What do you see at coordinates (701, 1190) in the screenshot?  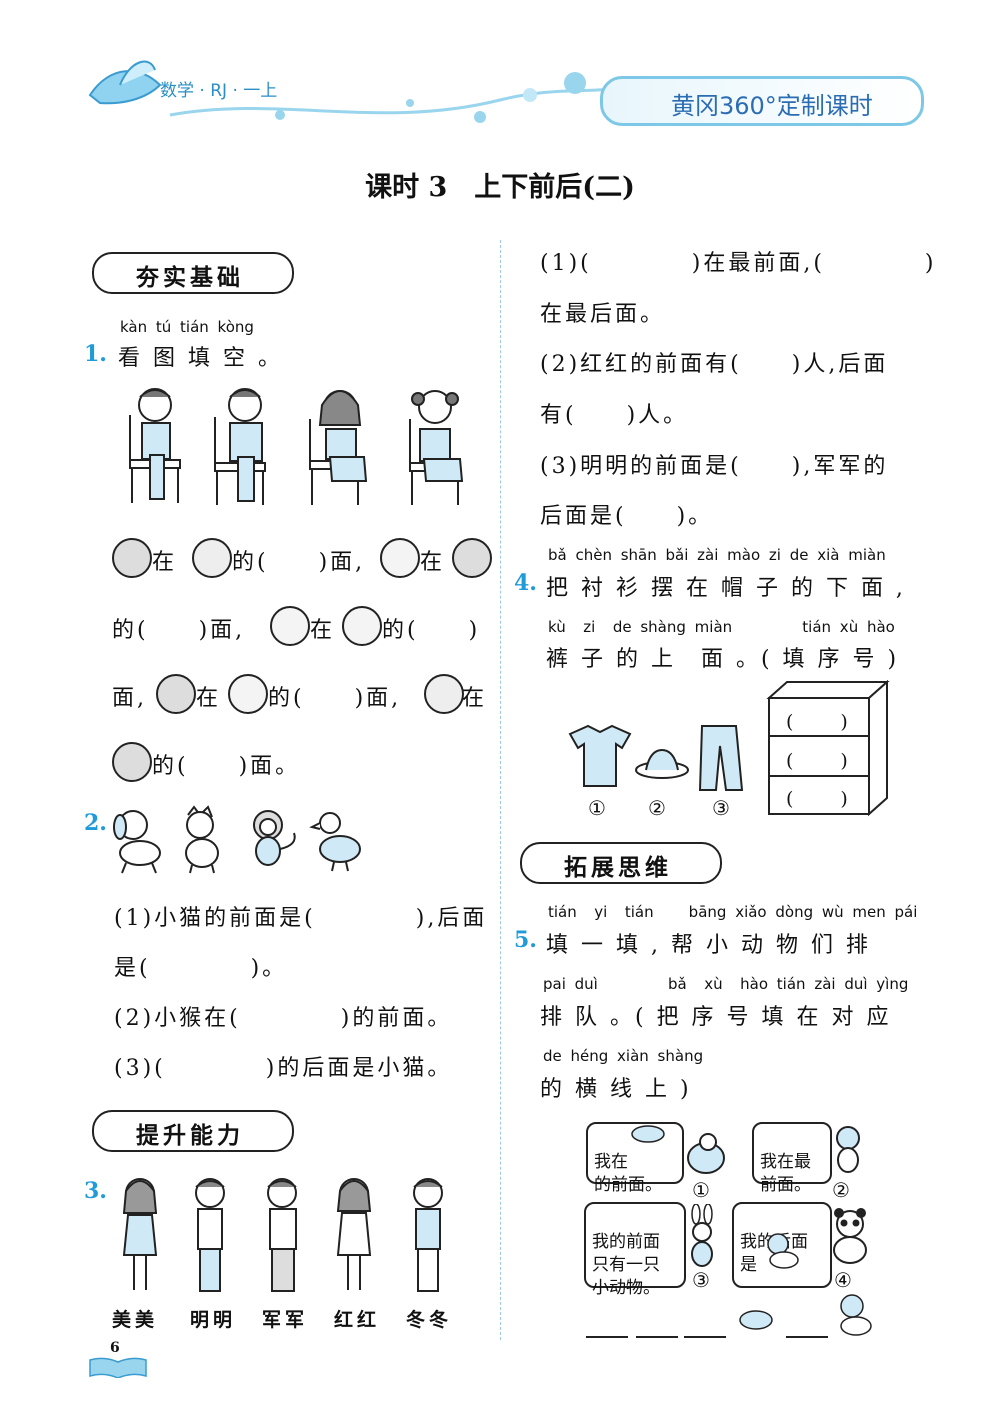 I see `q5-label-1: ①` at bounding box center [701, 1190].